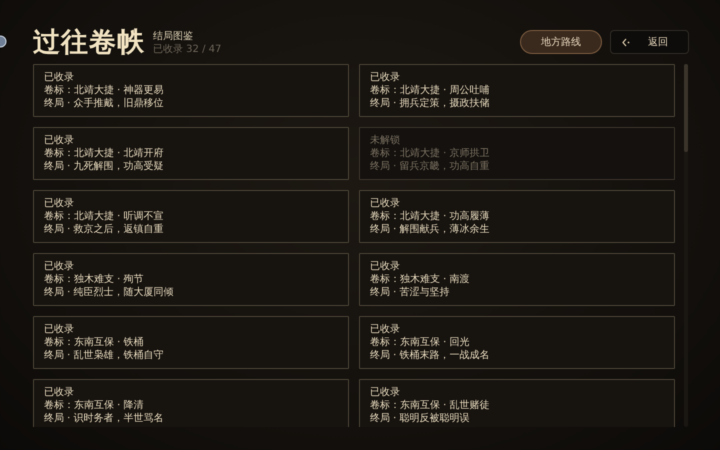  I want to click on ending-card: 未解锁 卷标：北靖大捷 · 京师拱卫 终局 · 留兵京畿，功高自重, so click(517, 153).